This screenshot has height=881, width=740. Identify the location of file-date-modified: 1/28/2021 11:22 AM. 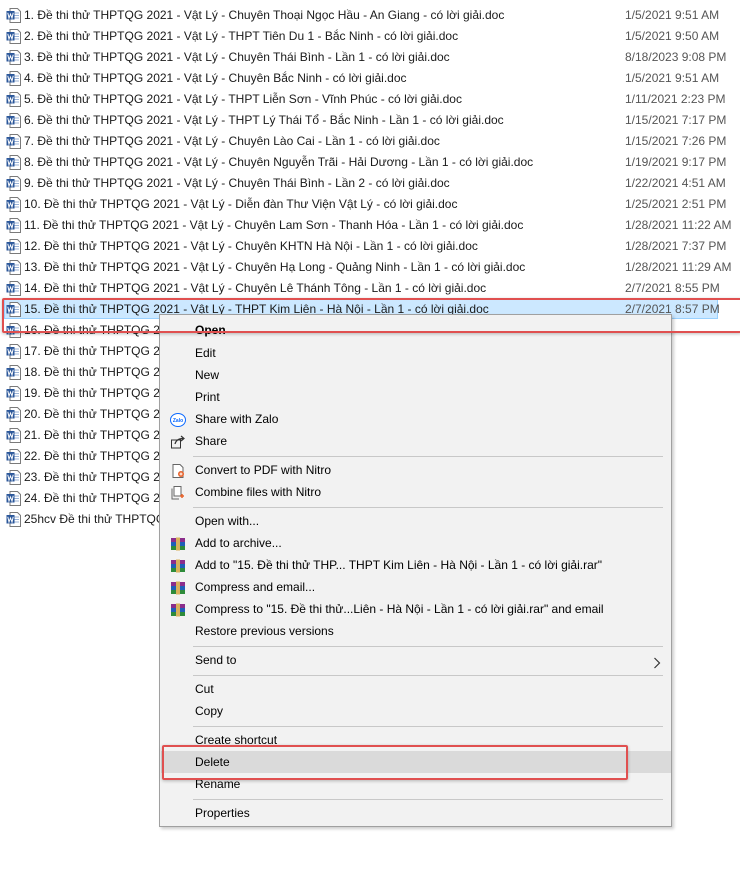
(678, 225).